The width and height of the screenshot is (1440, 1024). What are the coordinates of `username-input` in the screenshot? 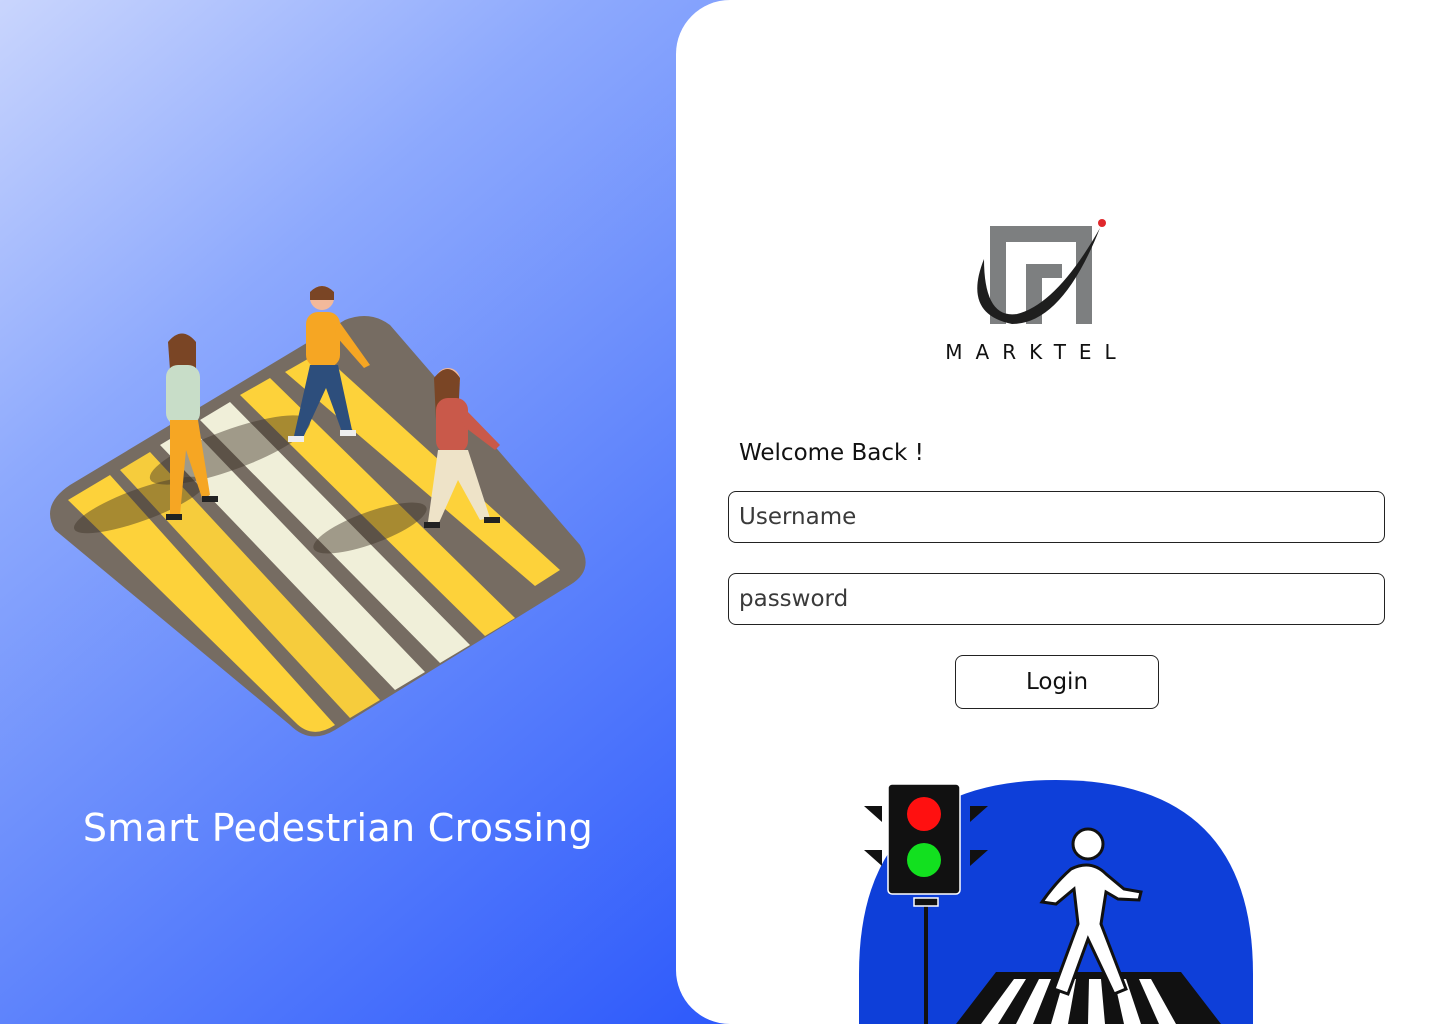 It's located at (1056, 517).